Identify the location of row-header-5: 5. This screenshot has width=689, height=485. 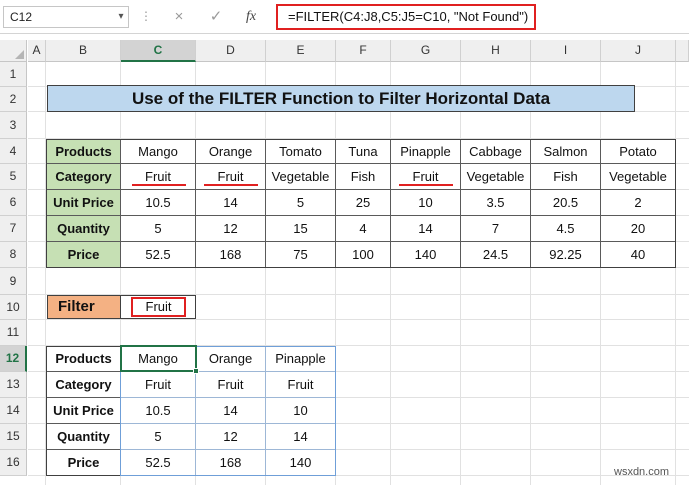
(13, 177).